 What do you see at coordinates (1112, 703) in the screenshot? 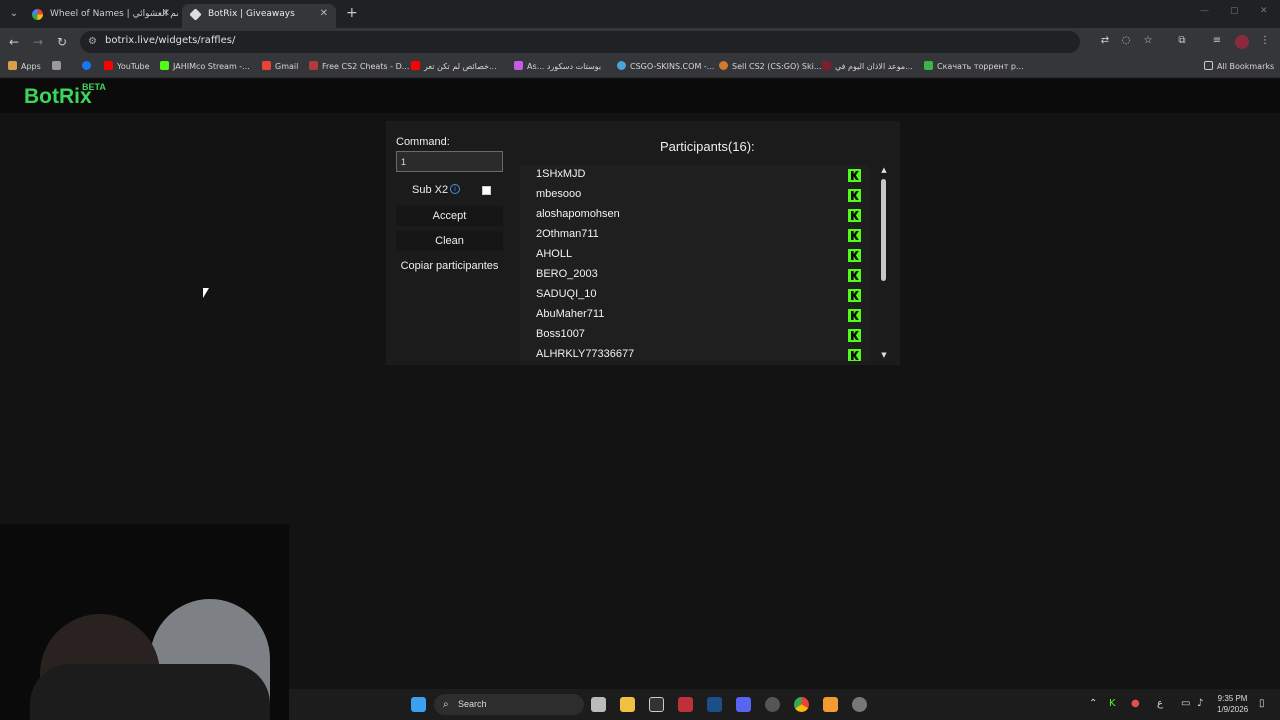
I see `kick-tray-icon: K` at bounding box center [1112, 703].